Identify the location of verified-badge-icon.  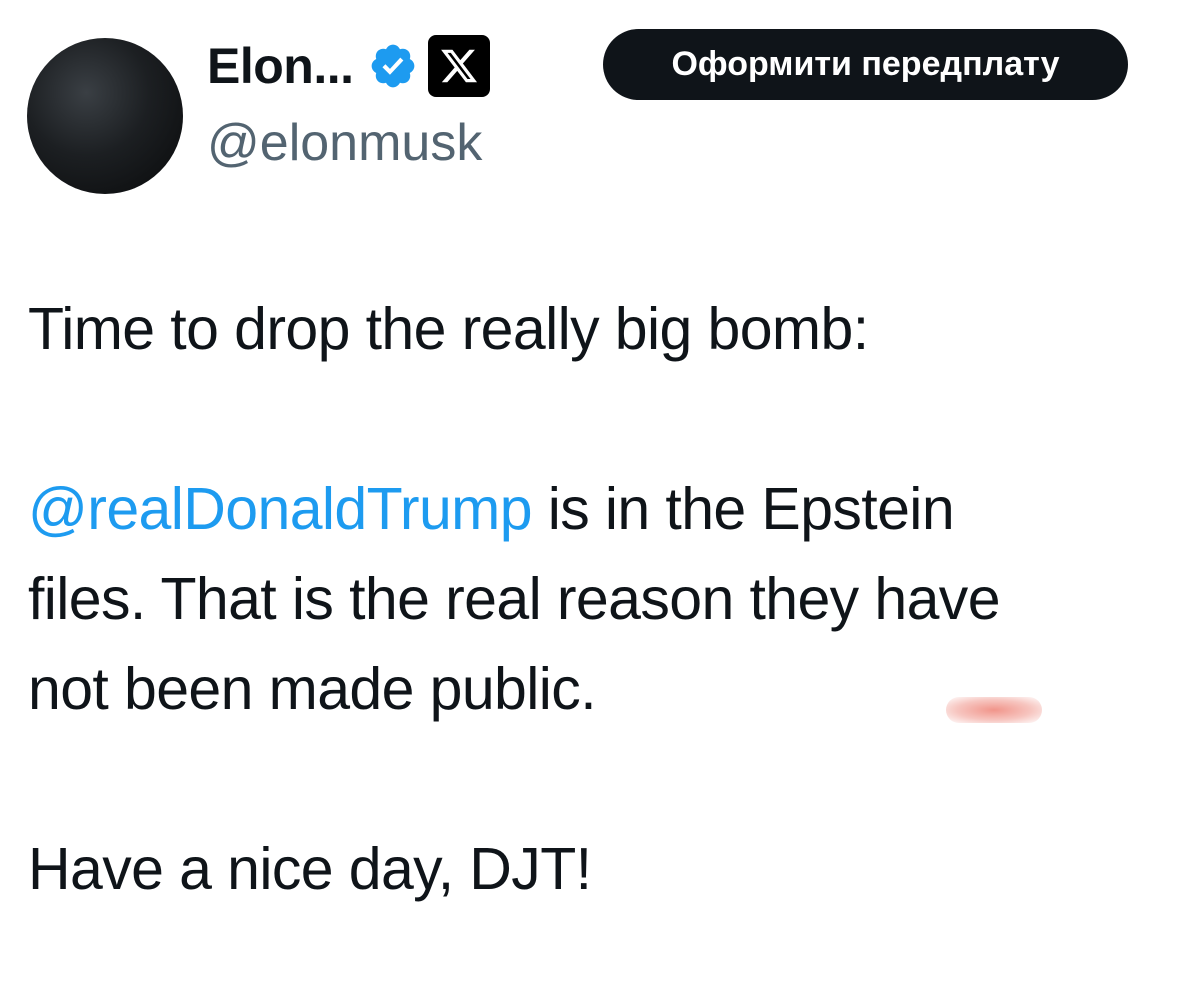
(393, 66).